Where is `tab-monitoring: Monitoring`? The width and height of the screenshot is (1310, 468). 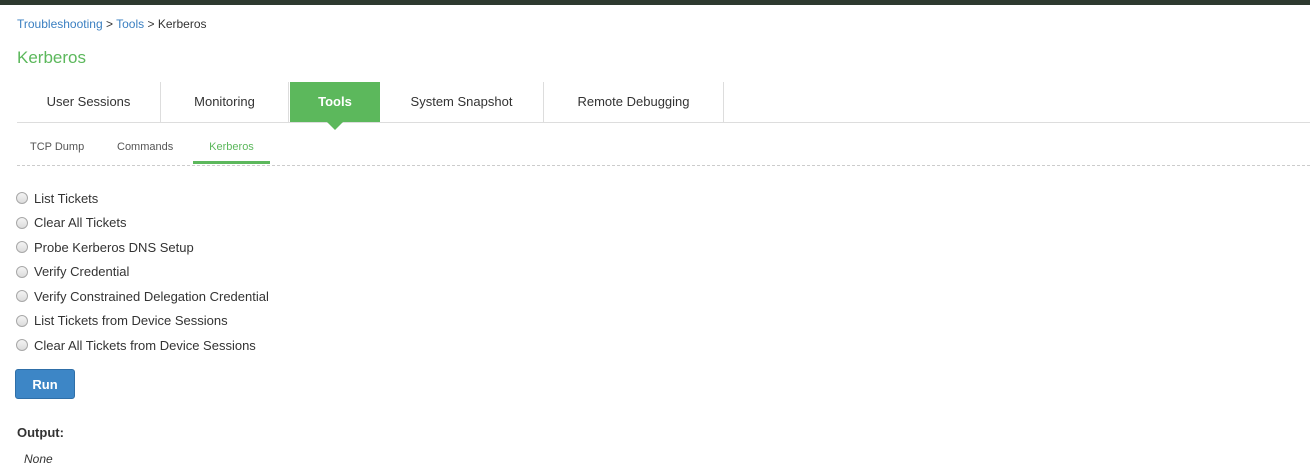 tab-monitoring: Monitoring is located at coordinates (225, 102).